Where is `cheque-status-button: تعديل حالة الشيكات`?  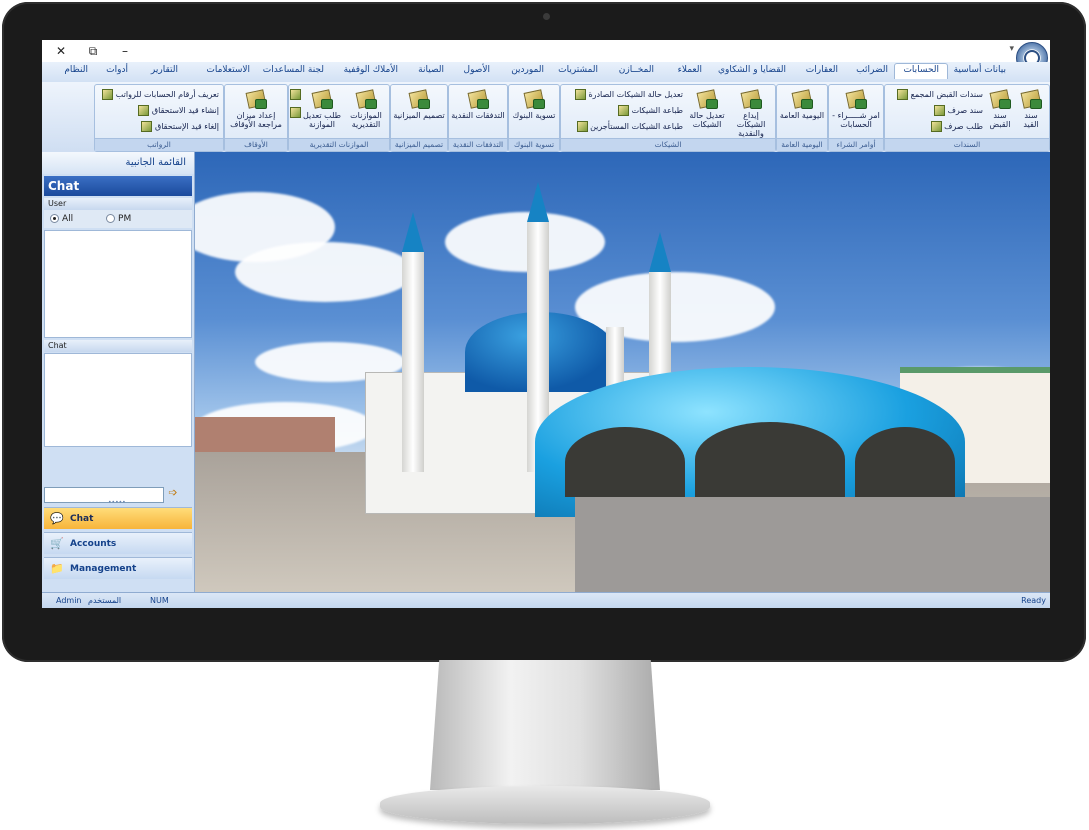
cheque-status-button: تعديل حالة الشيكات is located at coordinates (707, 109).